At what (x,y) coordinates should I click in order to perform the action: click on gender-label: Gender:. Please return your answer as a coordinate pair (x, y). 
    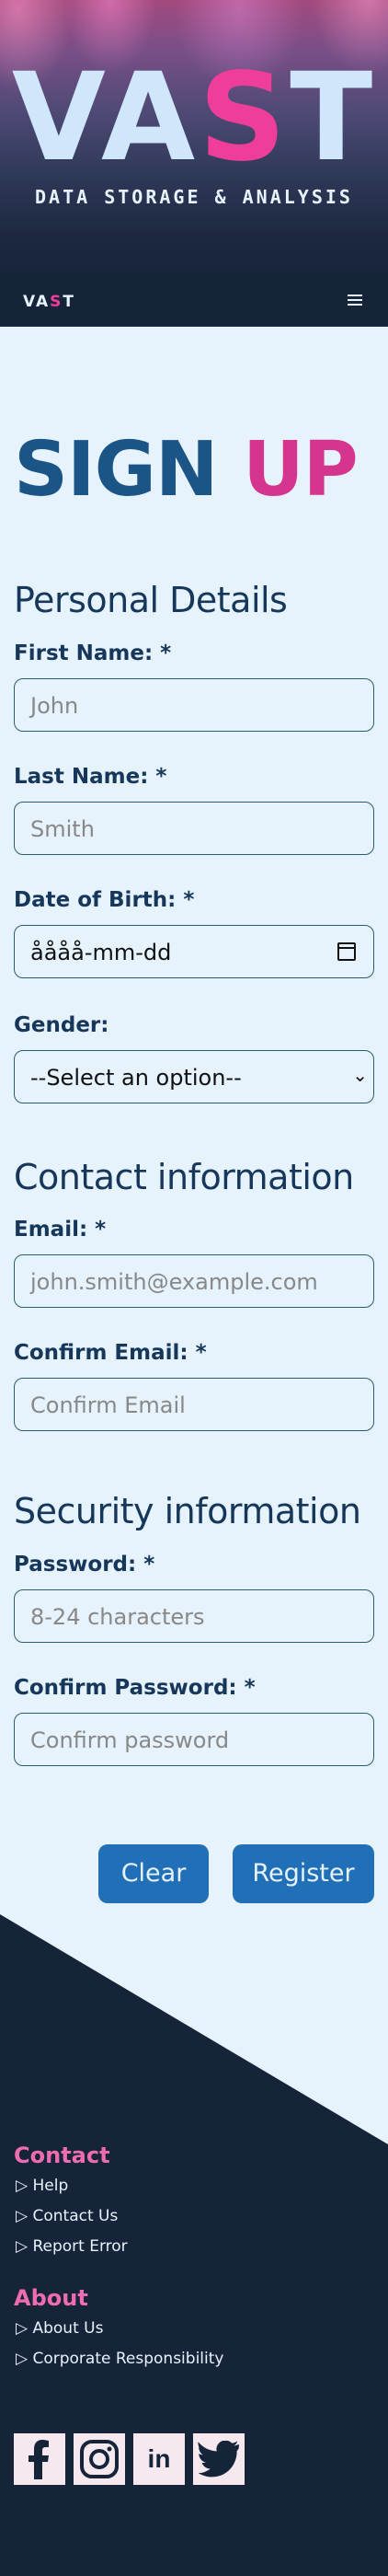
    Looking at the image, I should click on (61, 1025).